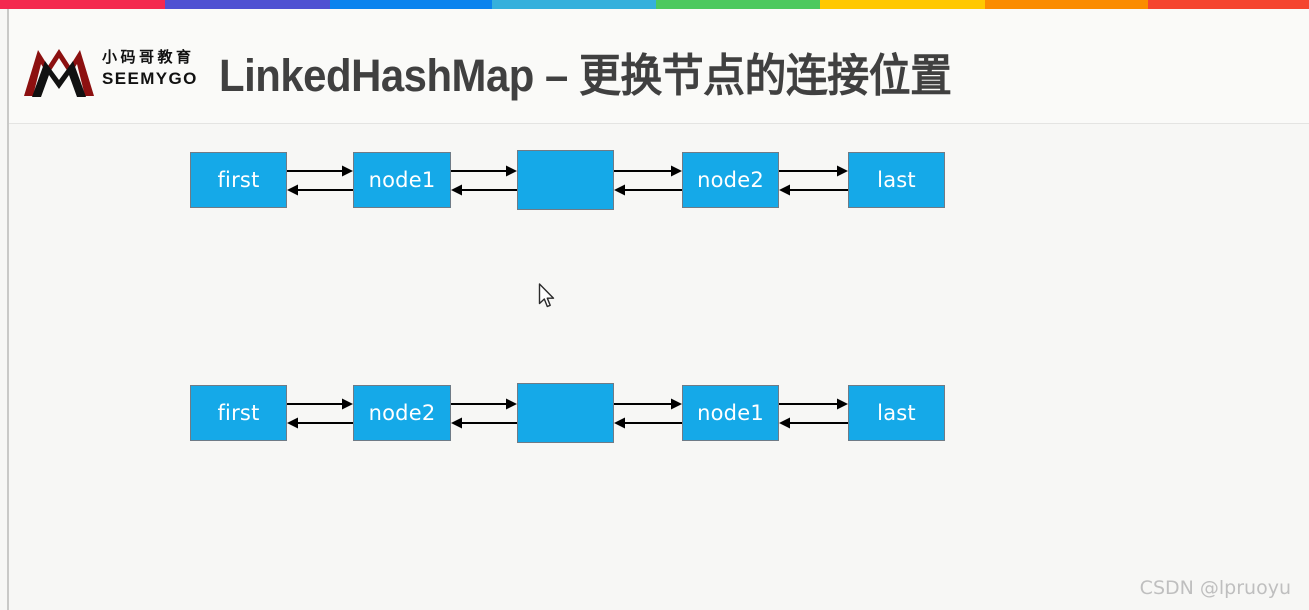 The image size is (1309, 610). What do you see at coordinates (738, 4) in the screenshot?
I see `segment-green` at bounding box center [738, 4].